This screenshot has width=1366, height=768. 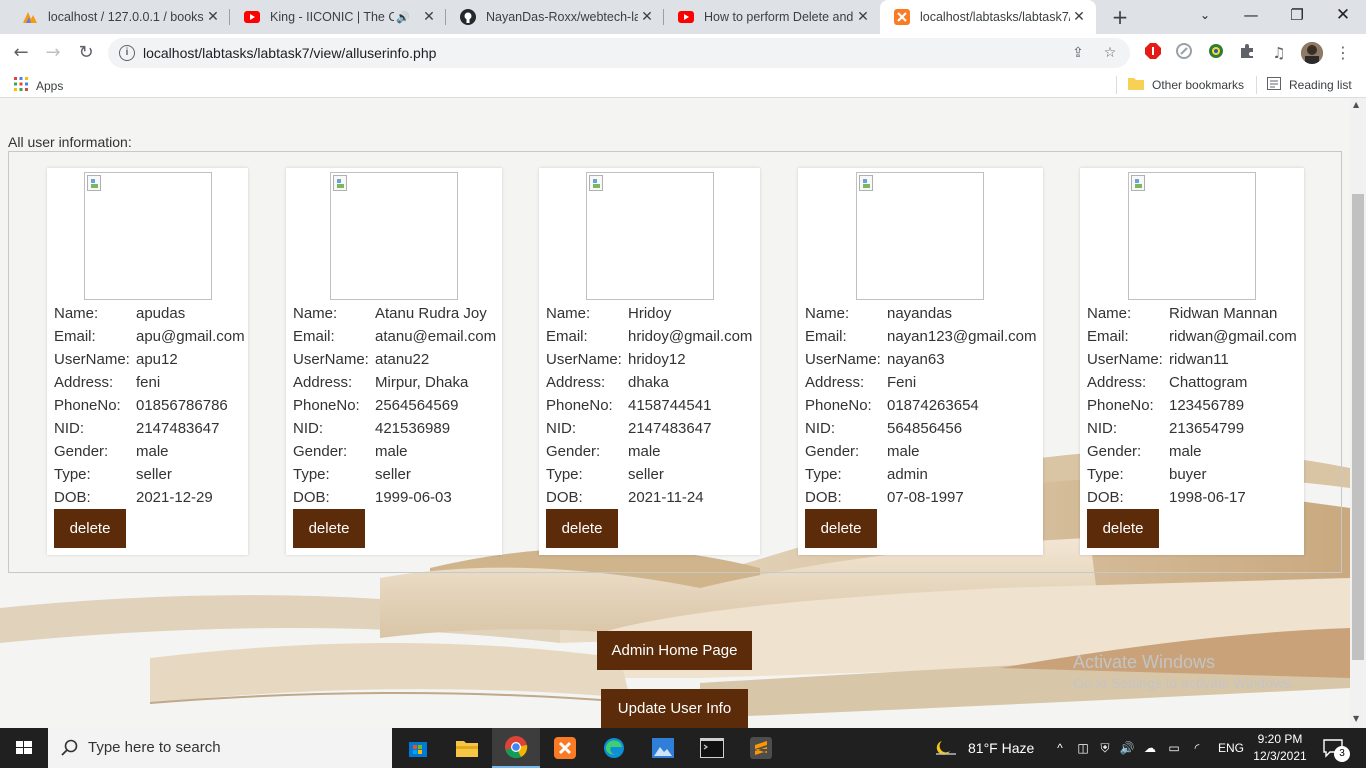 I want to click on reload-icon: ↻, so click(x=86, y=53).